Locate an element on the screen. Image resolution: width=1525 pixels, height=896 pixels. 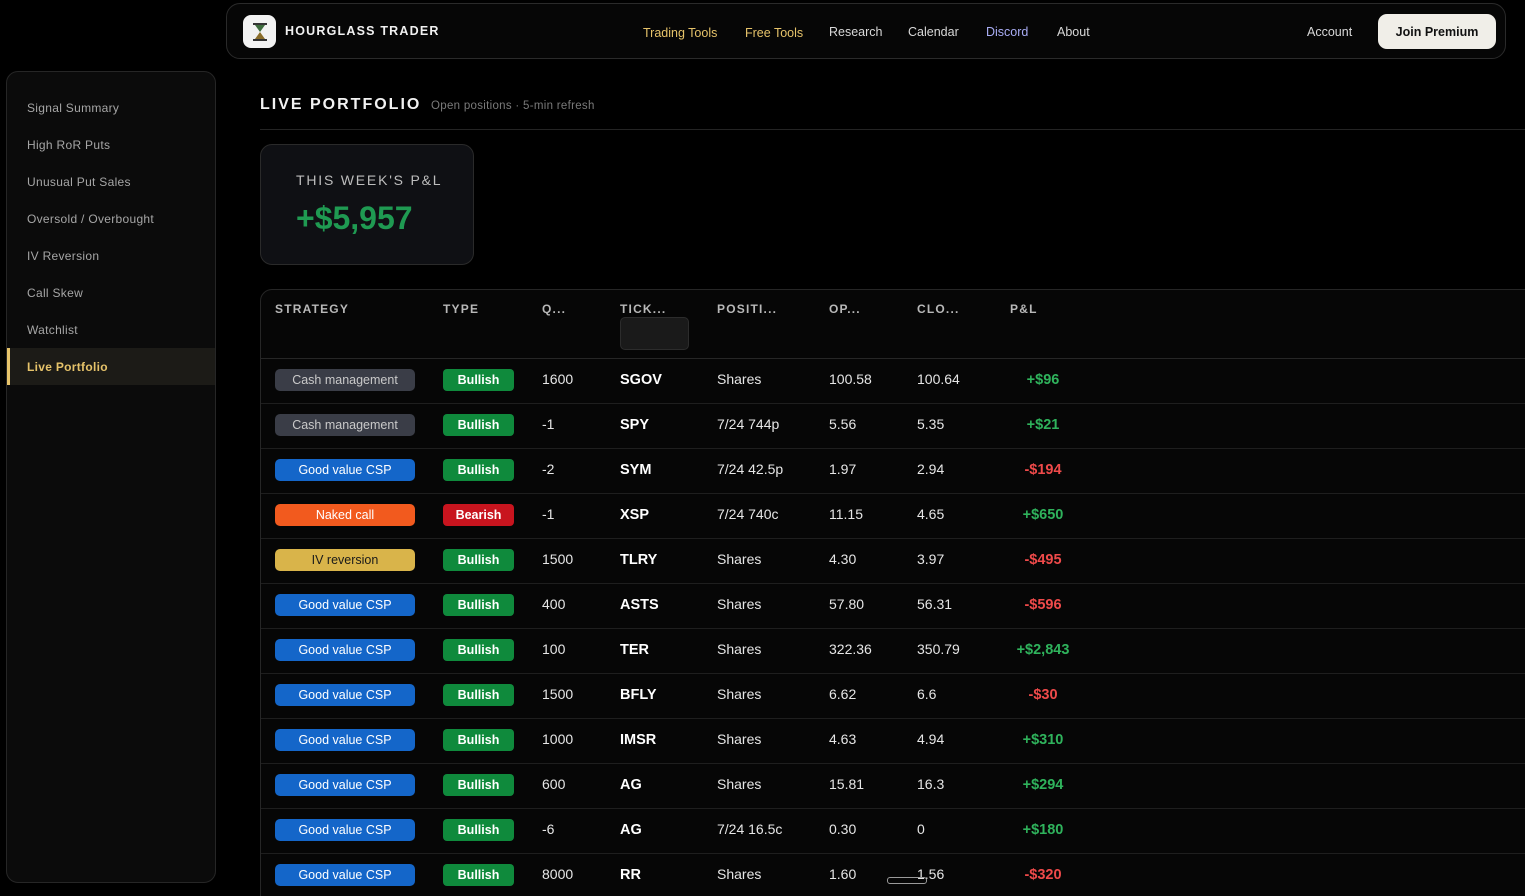
pnl-cell: +$21 is located at coordinates (1043, 425).